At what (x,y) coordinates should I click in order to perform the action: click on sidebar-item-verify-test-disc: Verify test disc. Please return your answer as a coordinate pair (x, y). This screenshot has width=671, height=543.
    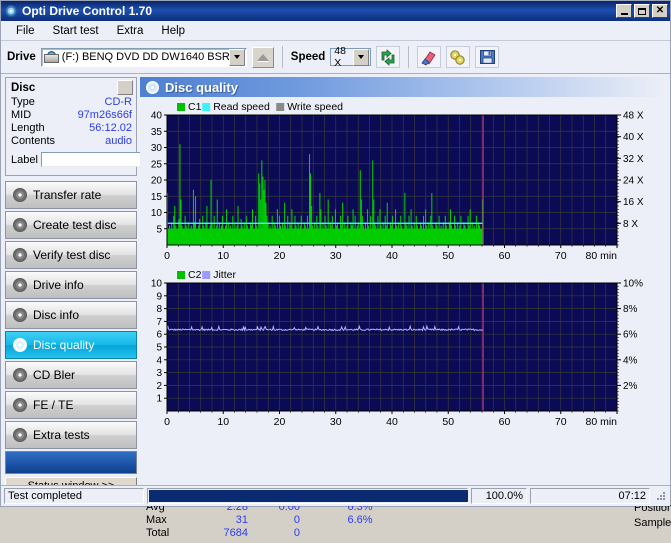
    Looking at the image, I should click on (71, 255).